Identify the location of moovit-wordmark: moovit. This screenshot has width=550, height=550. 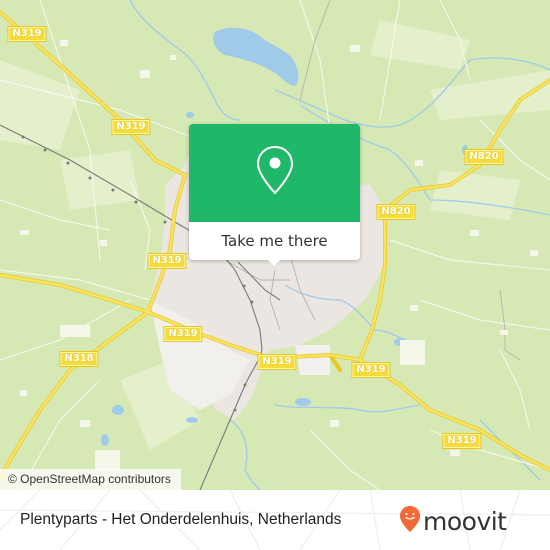
(465, 521).